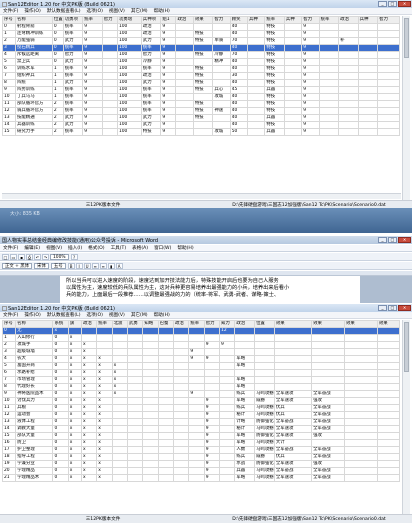 Image resolution: width=412 pixels, height=523 pixels. Describe the element at coordinates (392, 240) in the screenshot. I see `word-maximize-button: □` at that location.